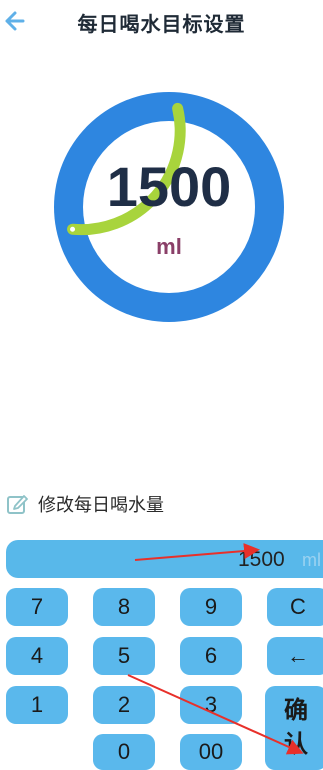 The height and width of the screenshot is (770, 323). Describe the element at coordinates (211, 752) in the screenshot. I see `key-00: 00` at that location.